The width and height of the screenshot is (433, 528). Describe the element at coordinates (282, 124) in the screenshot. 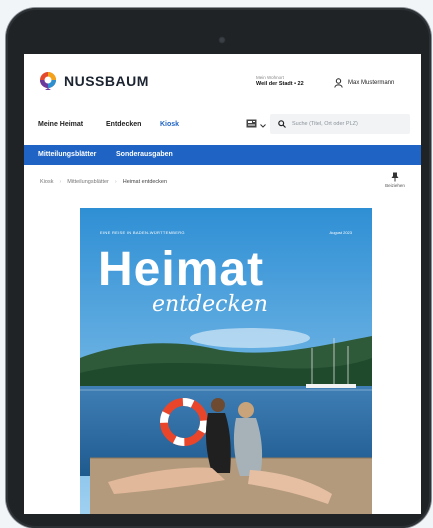

I see `search-icon` at that location.